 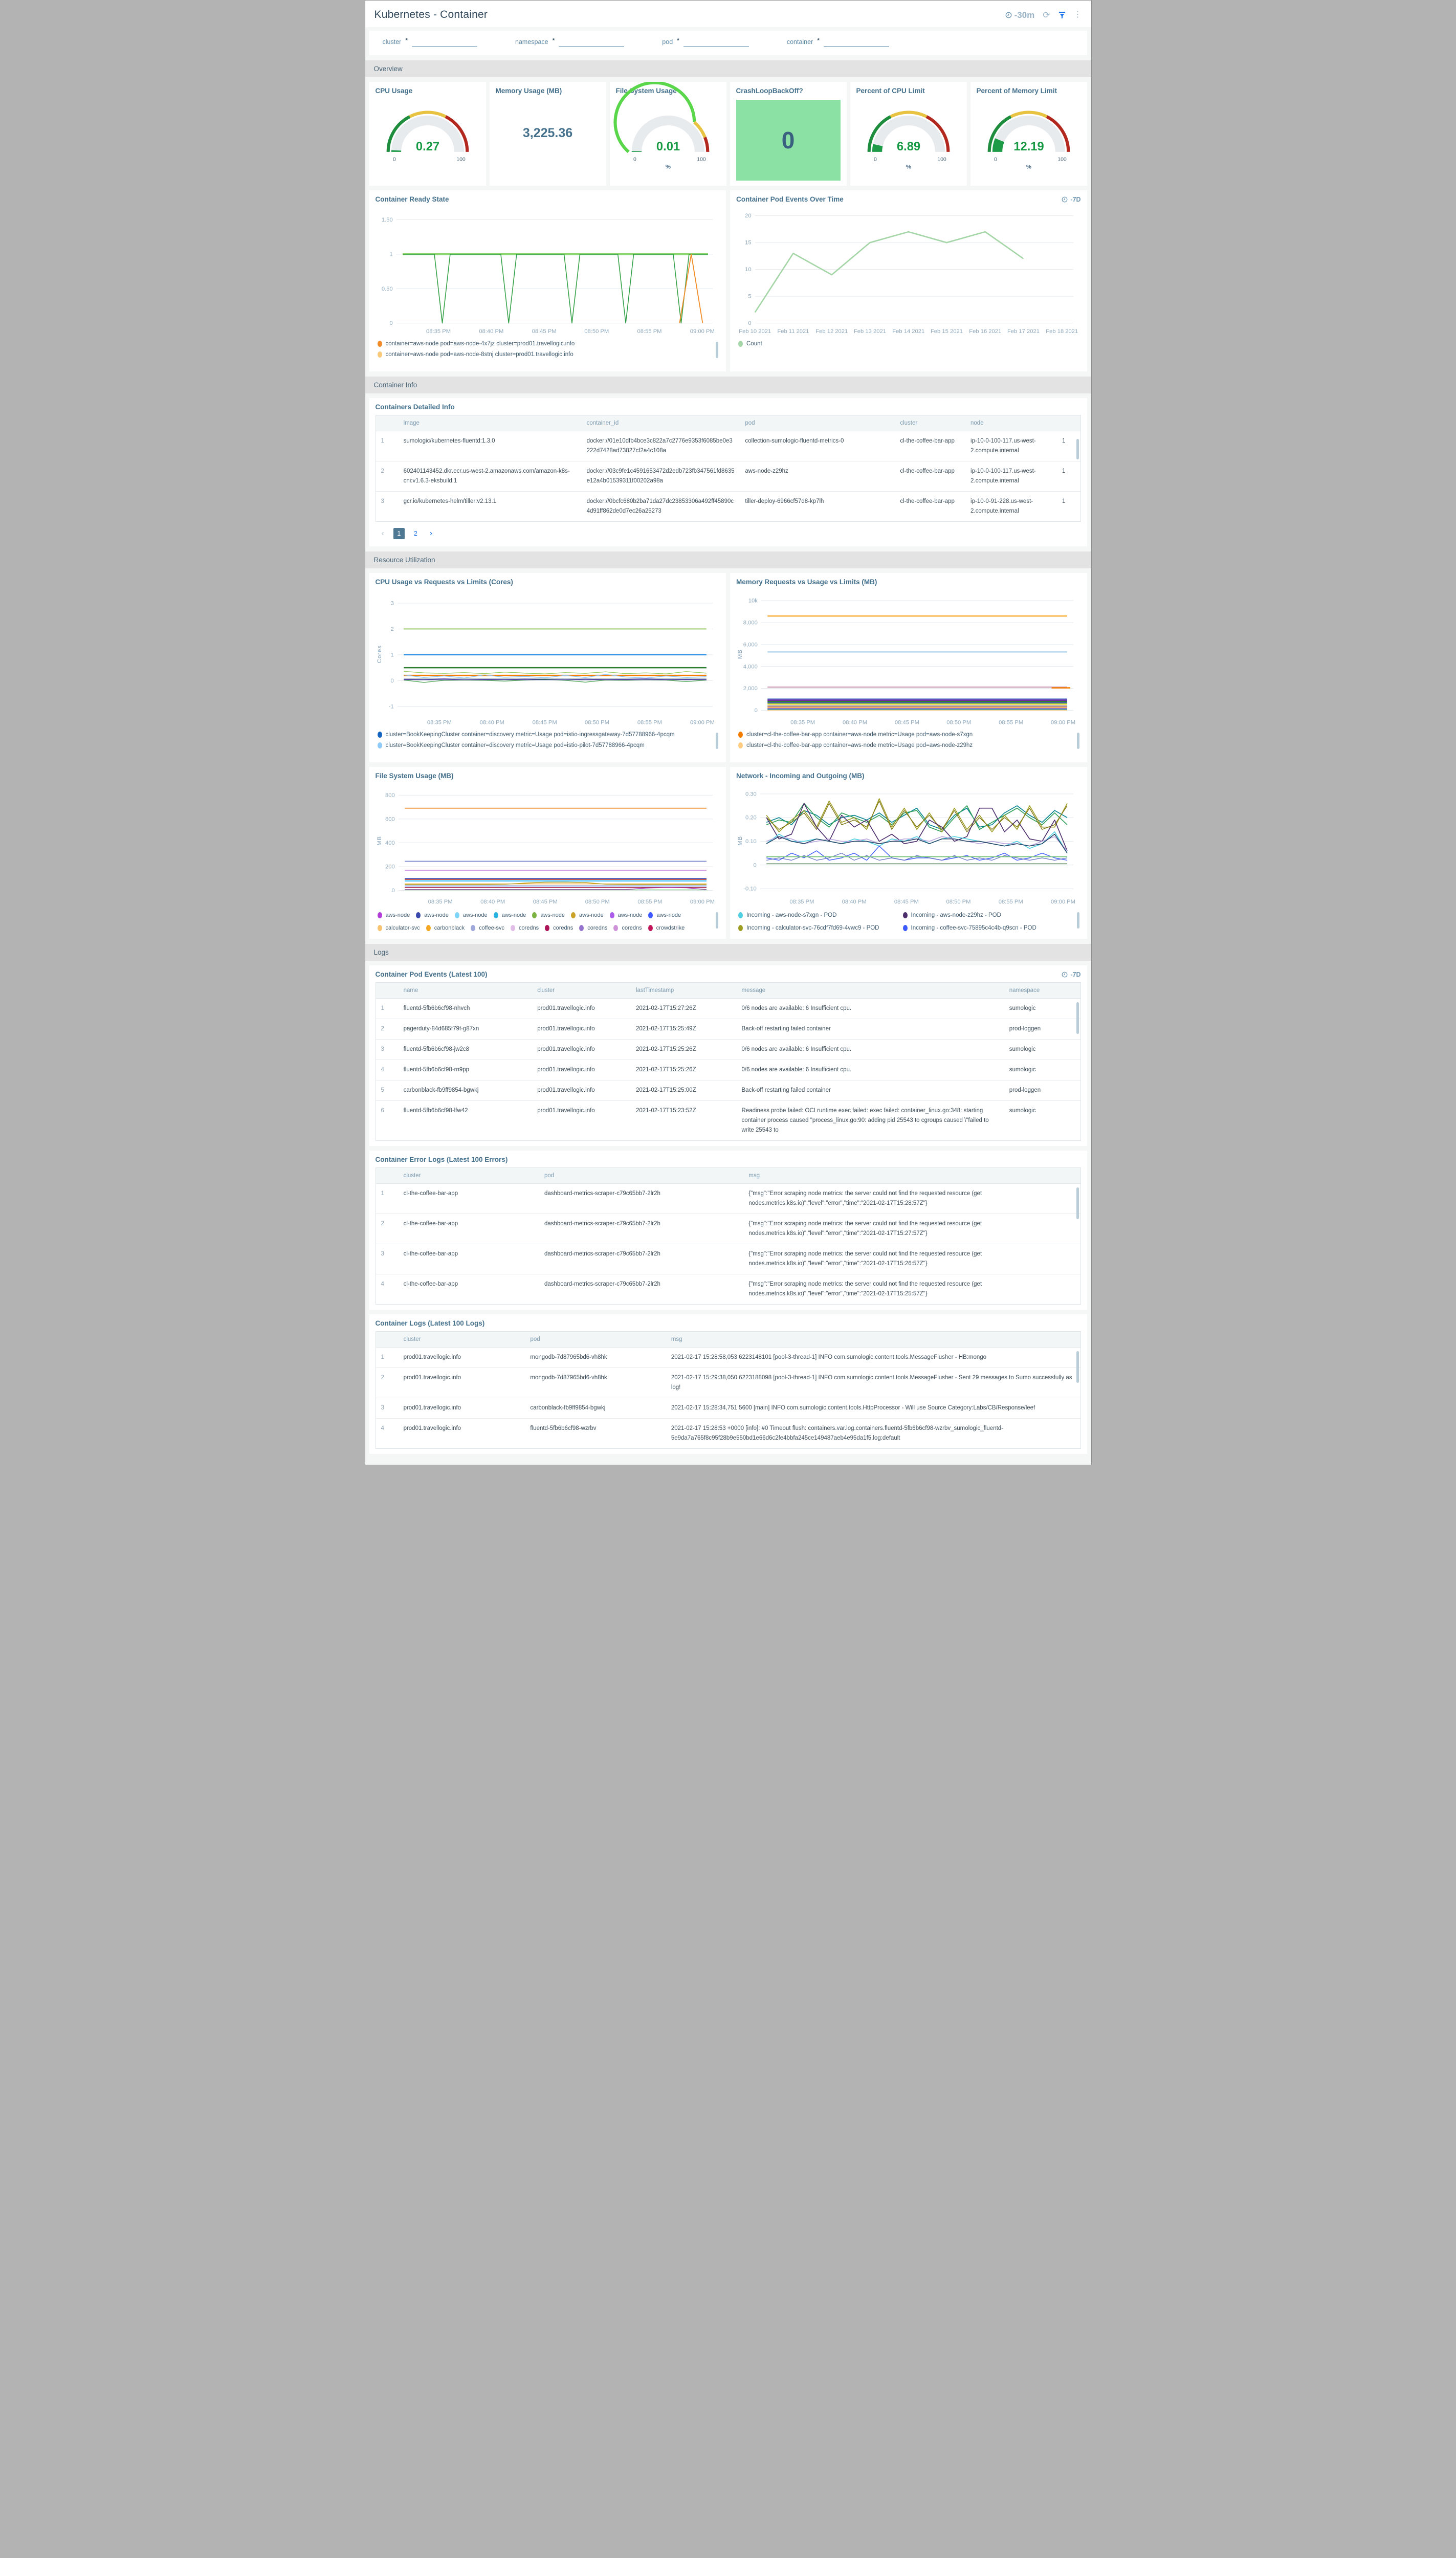 I want to click on page-2-button: 2, so click(x=416, y=534).